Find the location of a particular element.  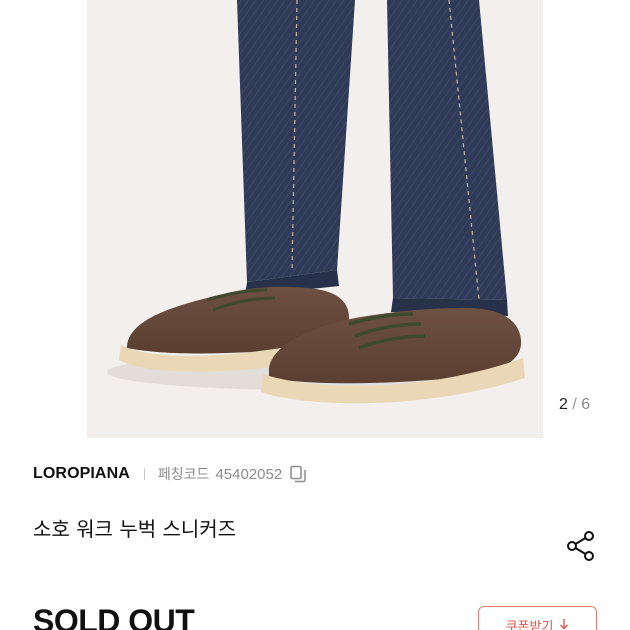

counter-total: 6 is located at coordinates (586, 404).